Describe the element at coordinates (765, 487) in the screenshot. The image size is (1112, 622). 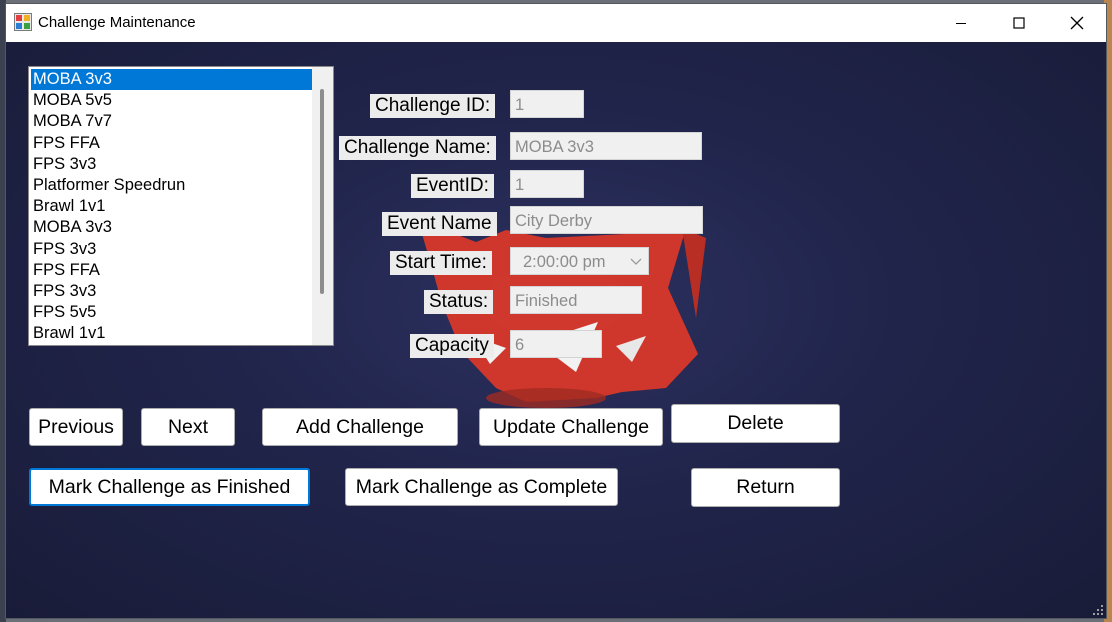
I see `return-button: Return` at that location.